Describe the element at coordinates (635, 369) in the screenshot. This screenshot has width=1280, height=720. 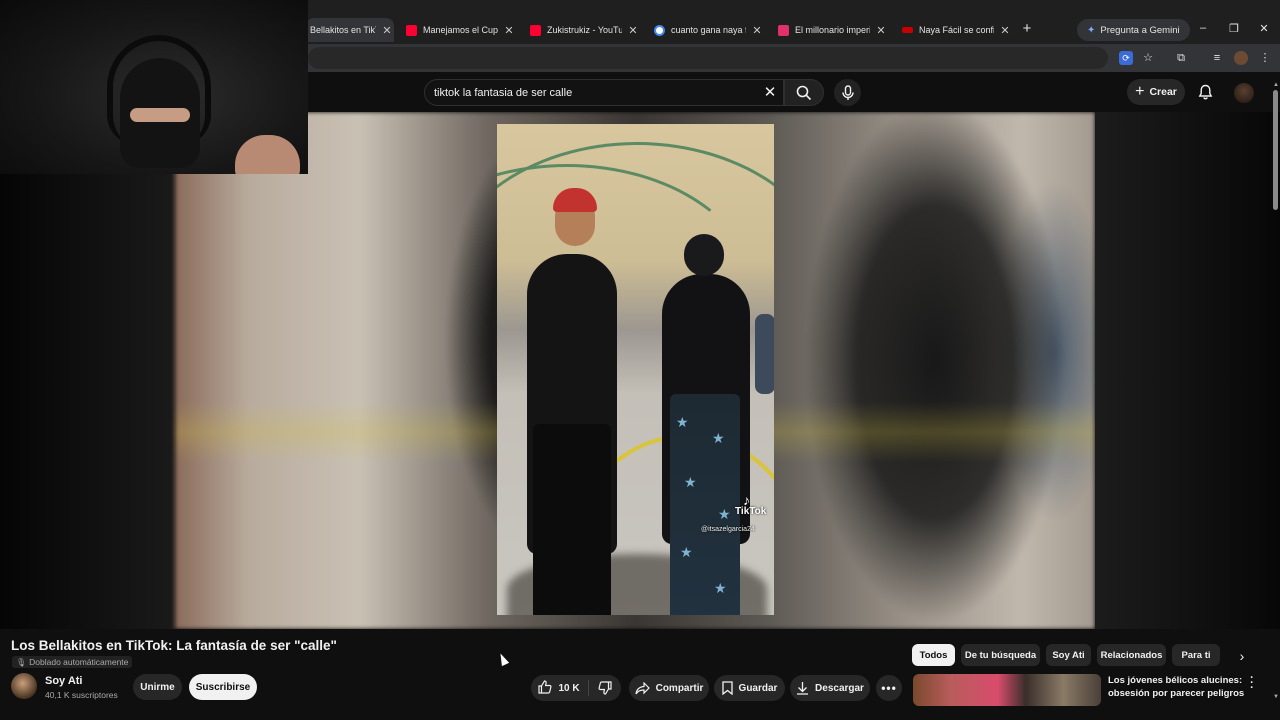
I see `video-frame: ★ ★ ★ ★ ★ ★ ♪ TikTok @itsazelgarcia24` at that location.